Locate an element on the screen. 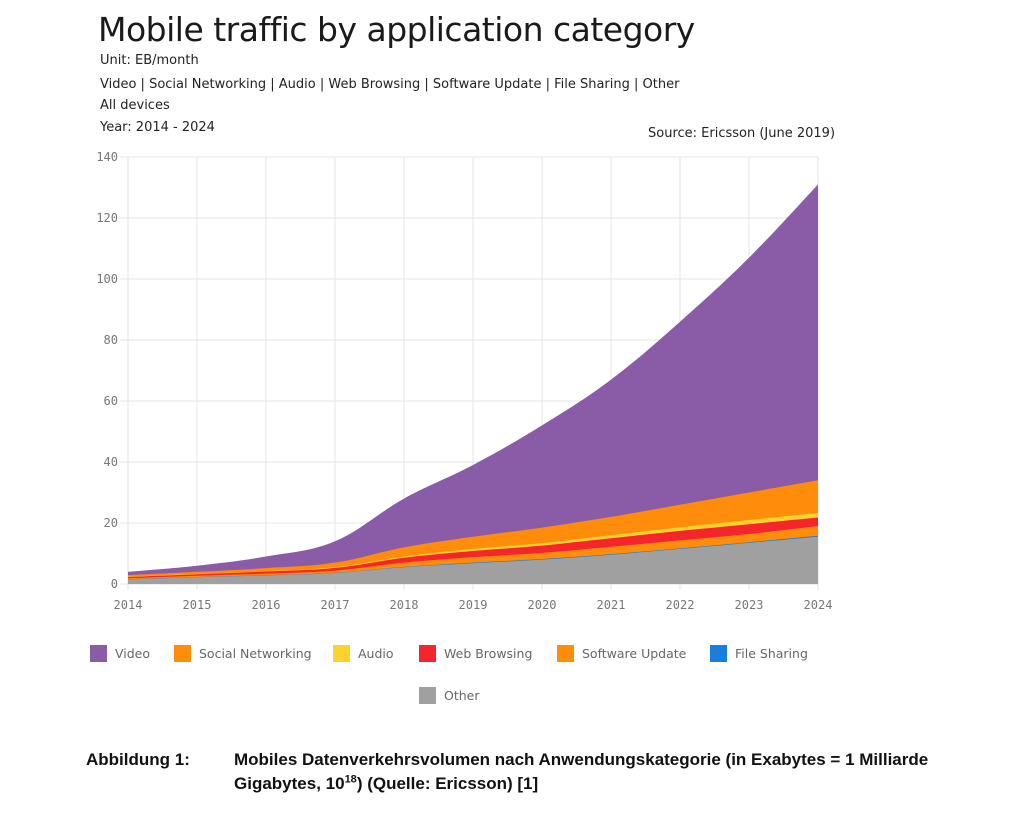 Image resolution: width=1024 pixels, height=835 pixels. x-tick-label: 2014 is located at coordinates (128, 605).